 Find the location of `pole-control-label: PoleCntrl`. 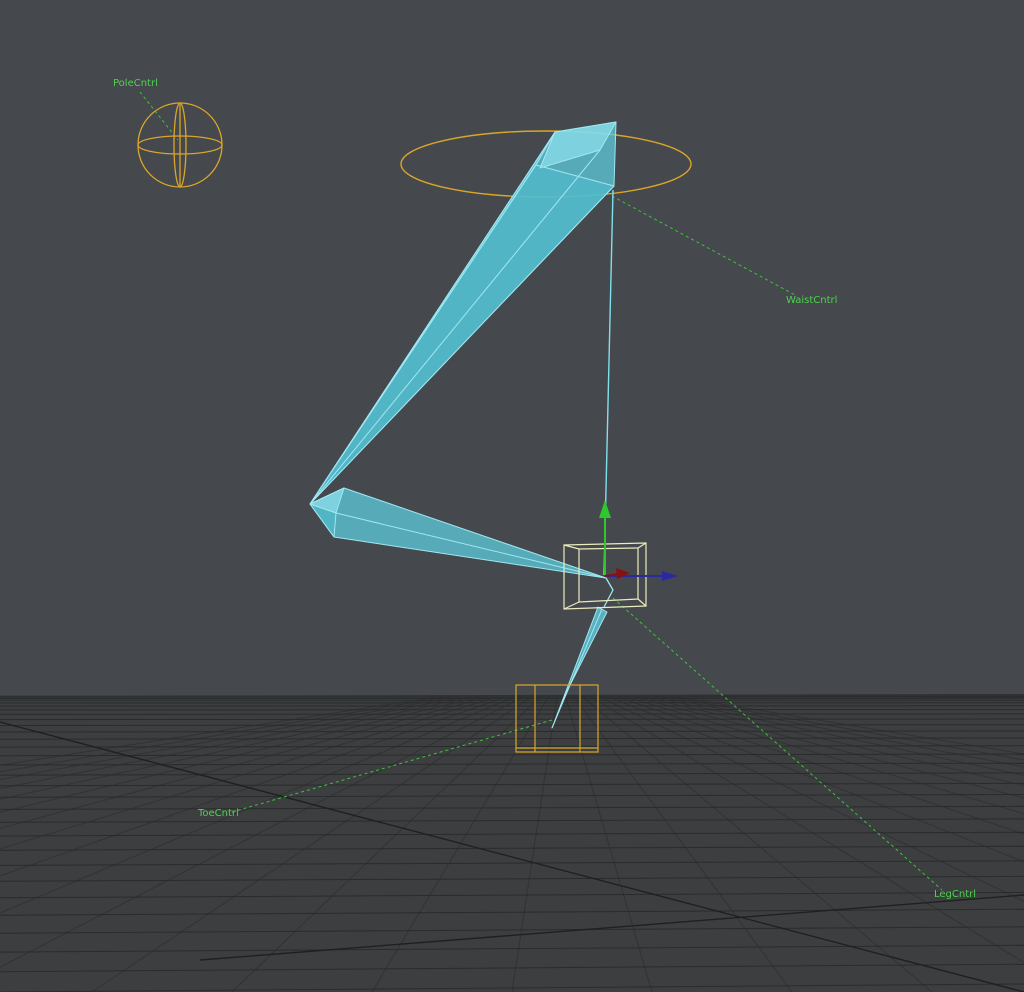

pole-control-label: PoleCntrl is located at coordinates (135, 83).